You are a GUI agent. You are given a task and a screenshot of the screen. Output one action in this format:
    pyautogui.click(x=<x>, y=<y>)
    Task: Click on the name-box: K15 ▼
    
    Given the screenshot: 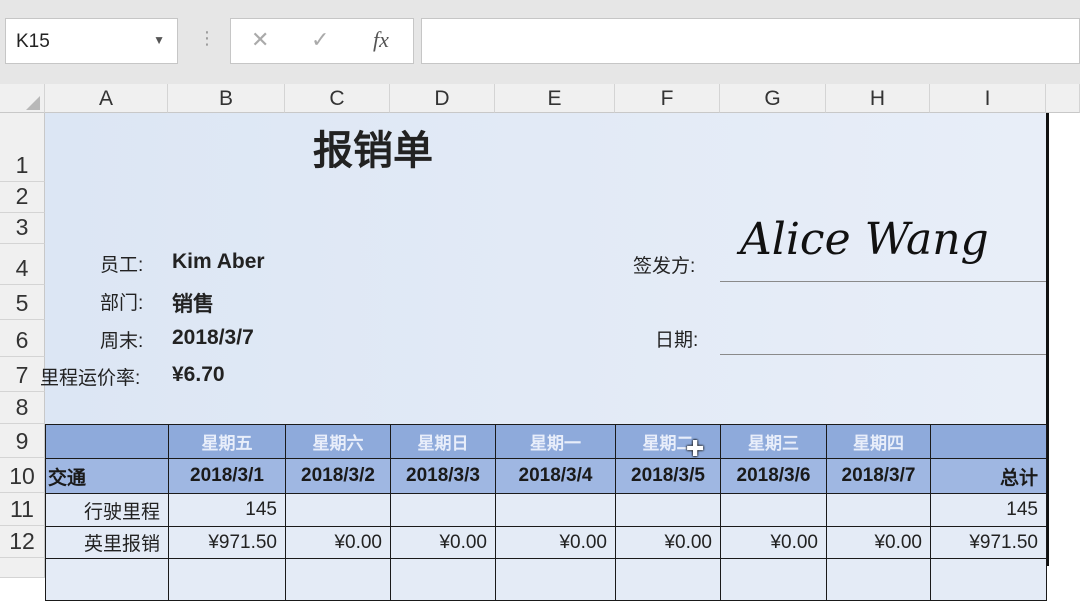 What is the action you would take?
    pyautogui.click(x=91, y=41)
    